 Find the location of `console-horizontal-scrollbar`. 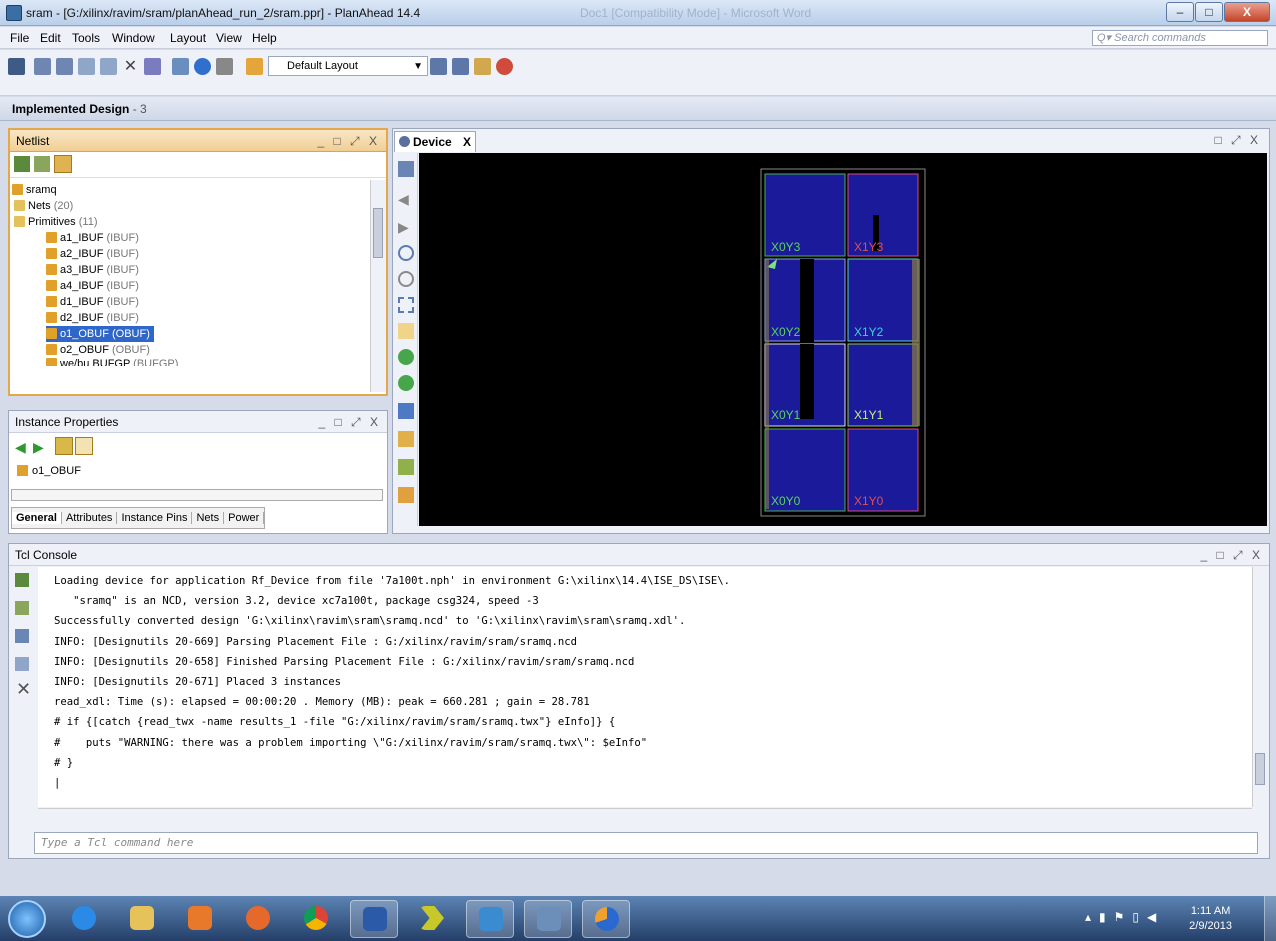

console-horizontal-scrollbar is located at coordinates (645, 816).